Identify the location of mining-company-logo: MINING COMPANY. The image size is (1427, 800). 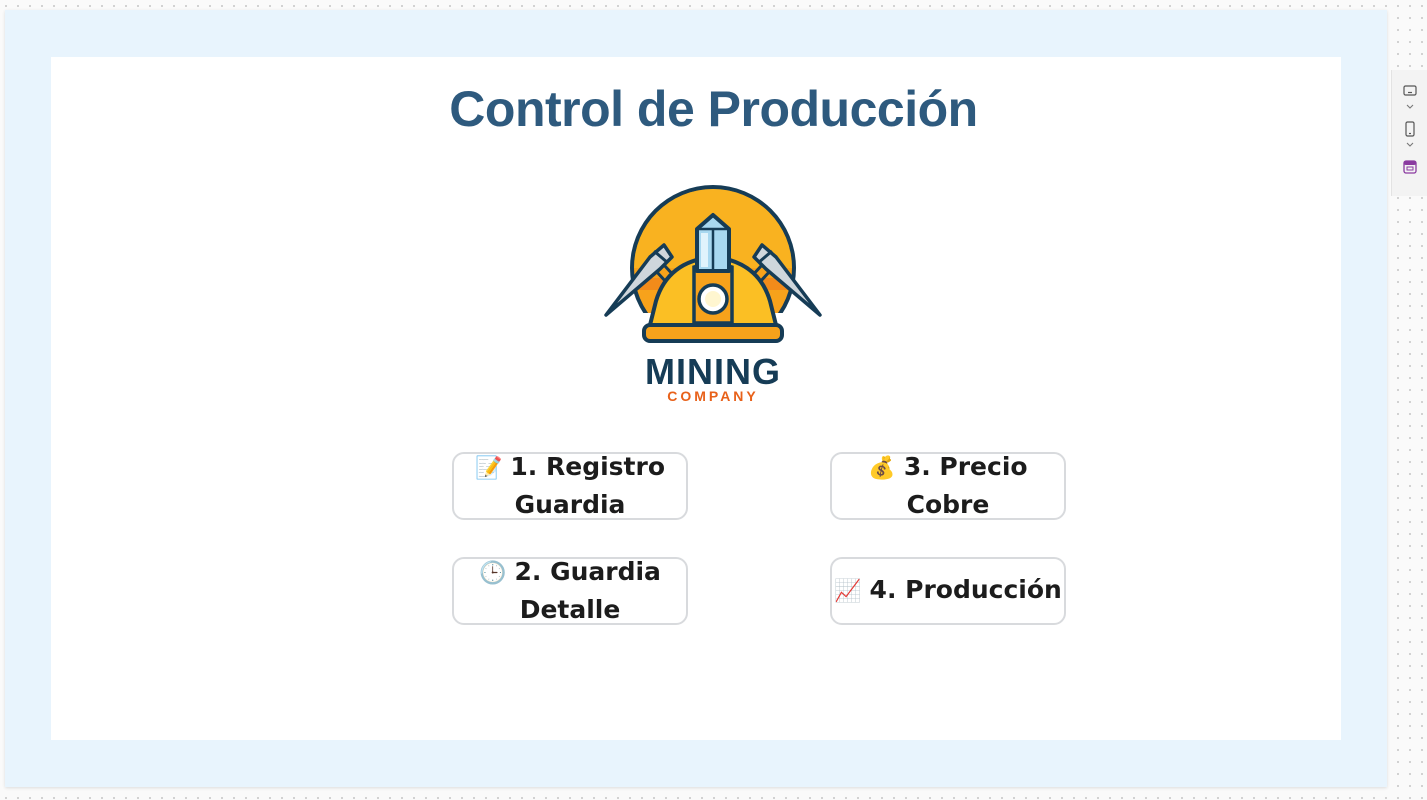
(713, 295).